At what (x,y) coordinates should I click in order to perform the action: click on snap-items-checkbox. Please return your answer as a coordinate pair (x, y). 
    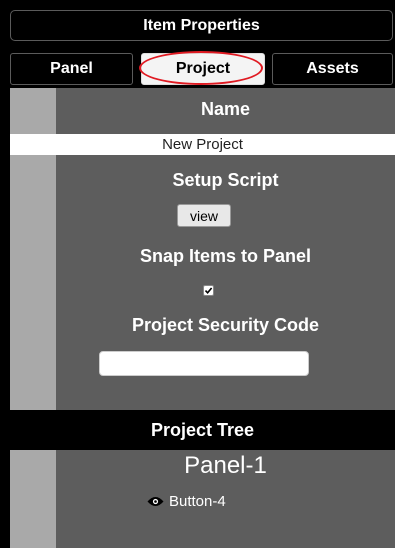
    Looking at the image, I should click on (208, 290).